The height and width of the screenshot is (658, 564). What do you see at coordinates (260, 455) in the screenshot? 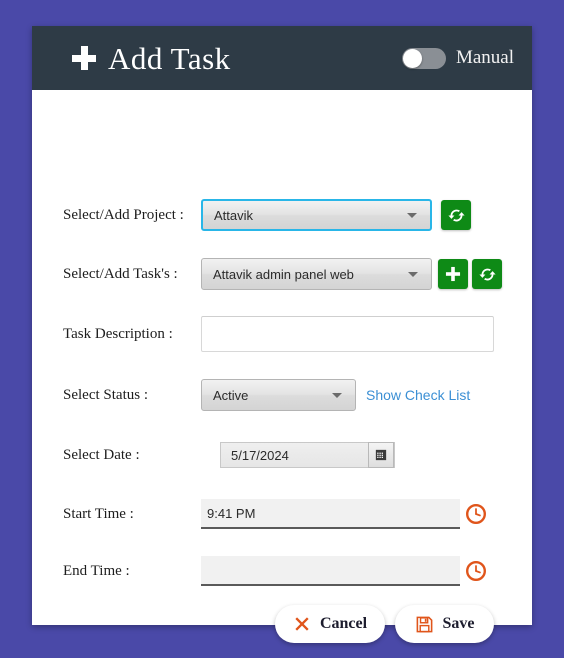
I see `date-value: 5/17/2024` at bounding box center [260, 455].